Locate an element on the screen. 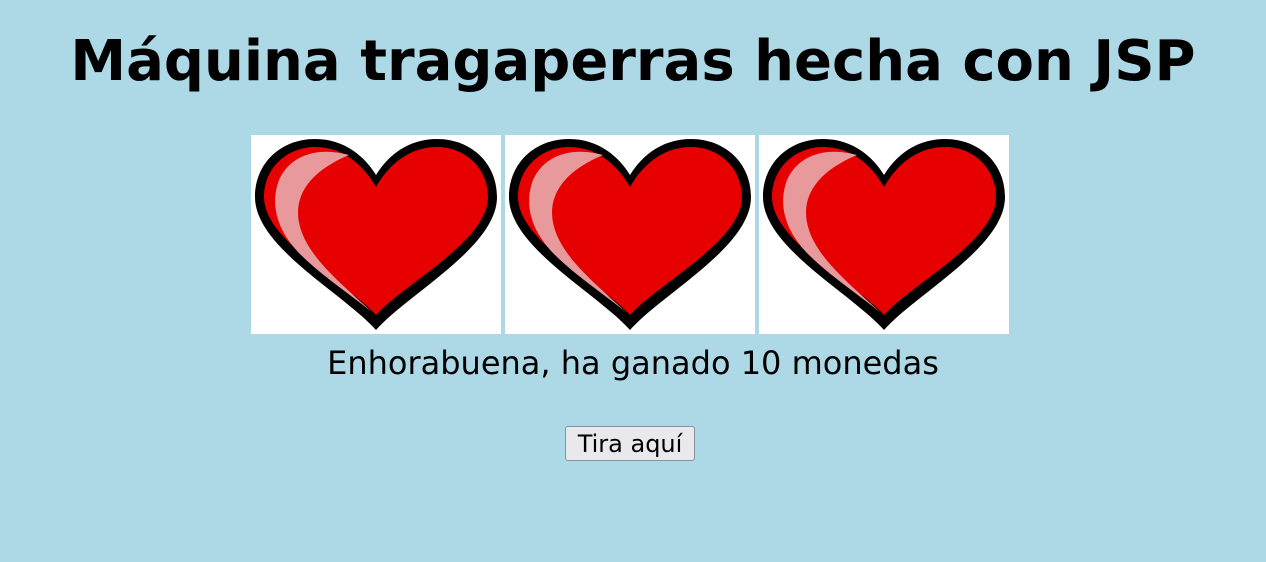 This screenshot has height=562, width=1266. spin-button: Tira aquí is located at coordinates (630, 443).